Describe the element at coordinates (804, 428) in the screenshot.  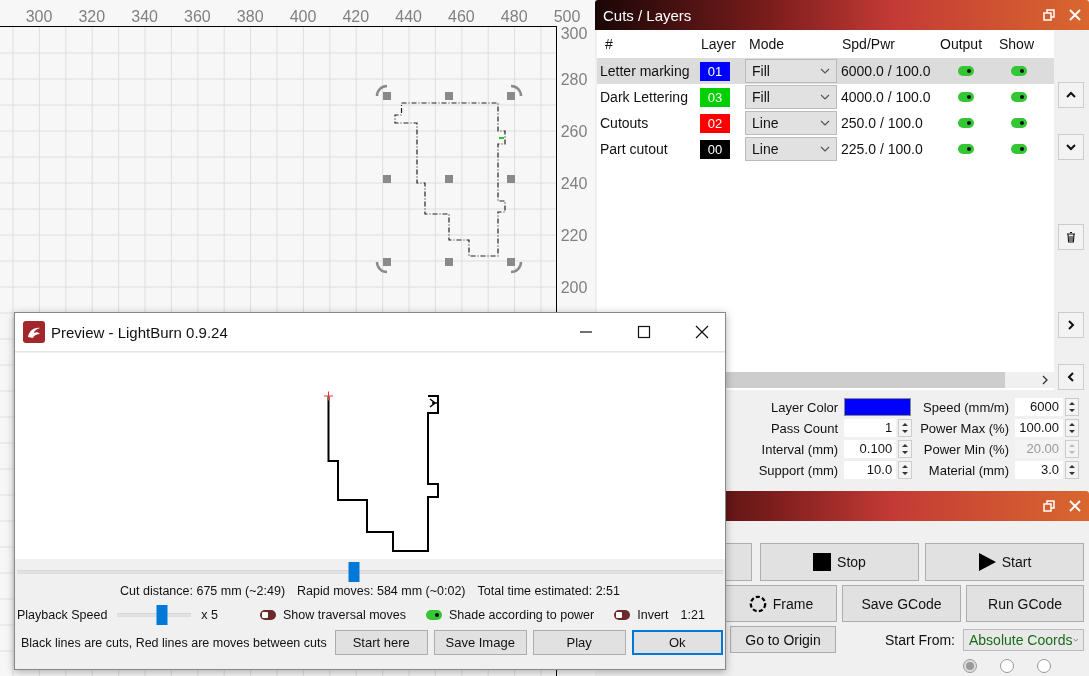
I see `field-label: Pass Count` at that location.